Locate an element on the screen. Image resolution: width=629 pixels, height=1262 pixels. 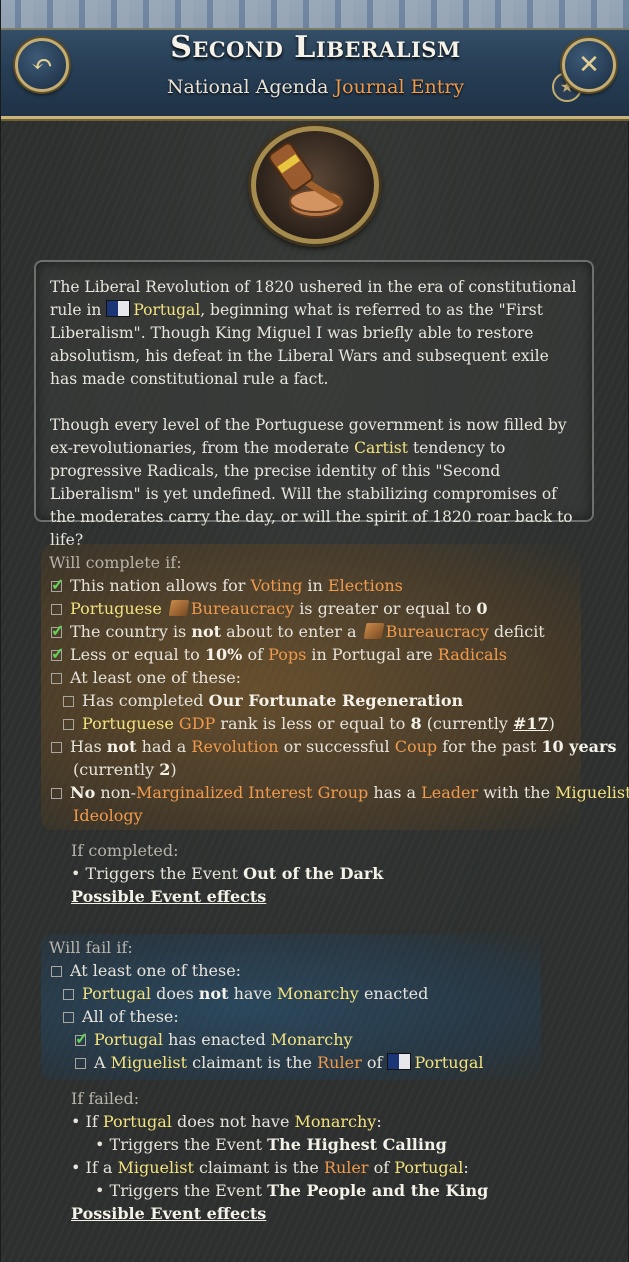
concept-link-marginalized-interest-group: Marginalized Interest Group is located at coordinates (252, 792).